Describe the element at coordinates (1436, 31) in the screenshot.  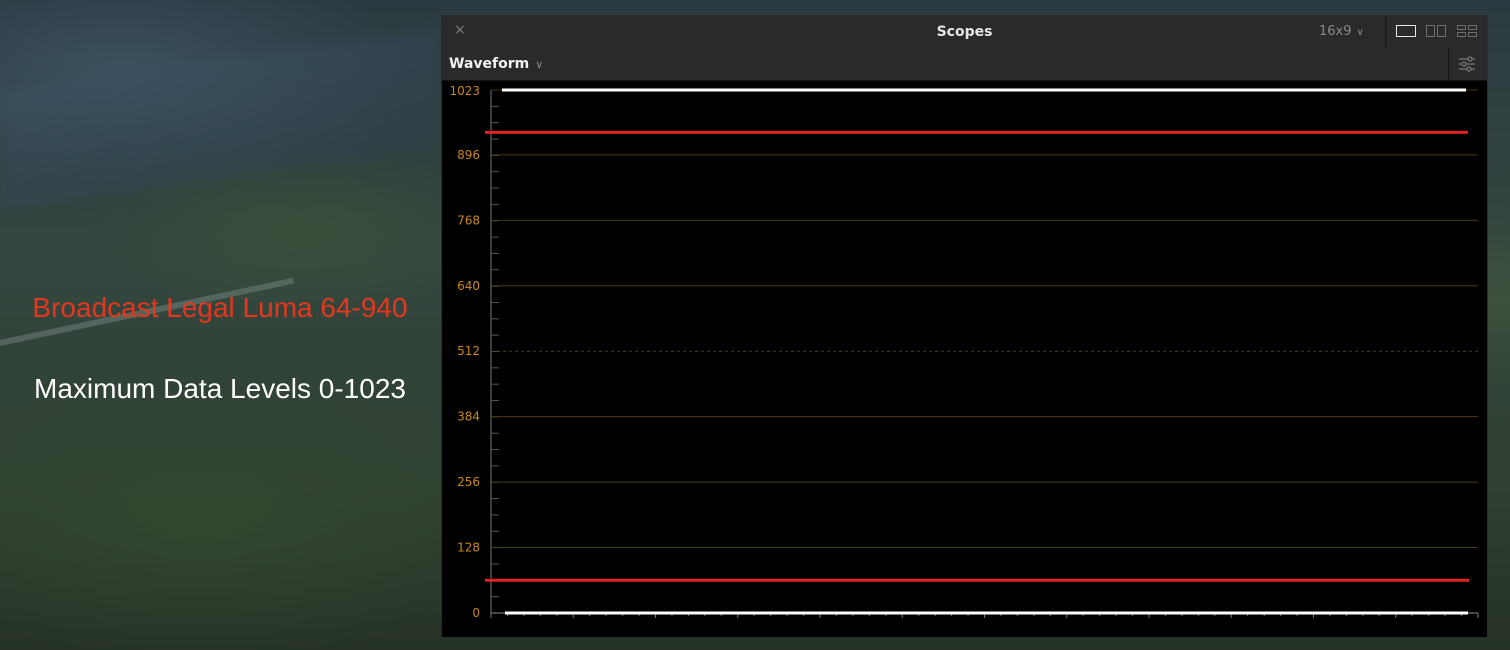
I see `dual-layout-icon` at that location.